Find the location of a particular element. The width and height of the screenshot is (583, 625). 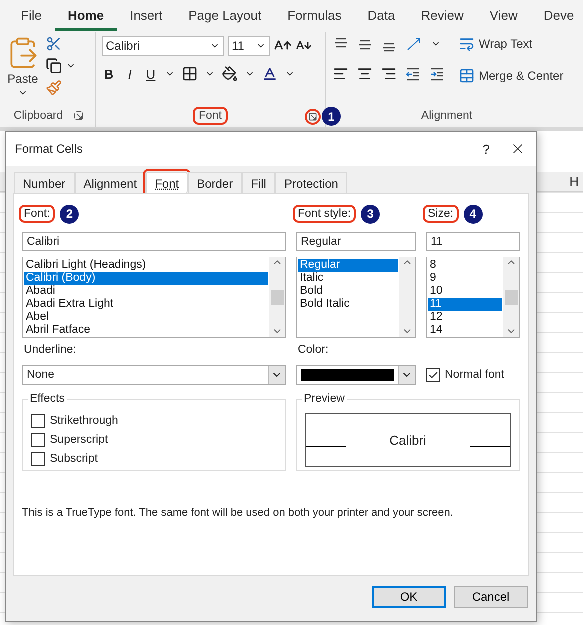

format-painter-icon is located at coordinates (54, 88).